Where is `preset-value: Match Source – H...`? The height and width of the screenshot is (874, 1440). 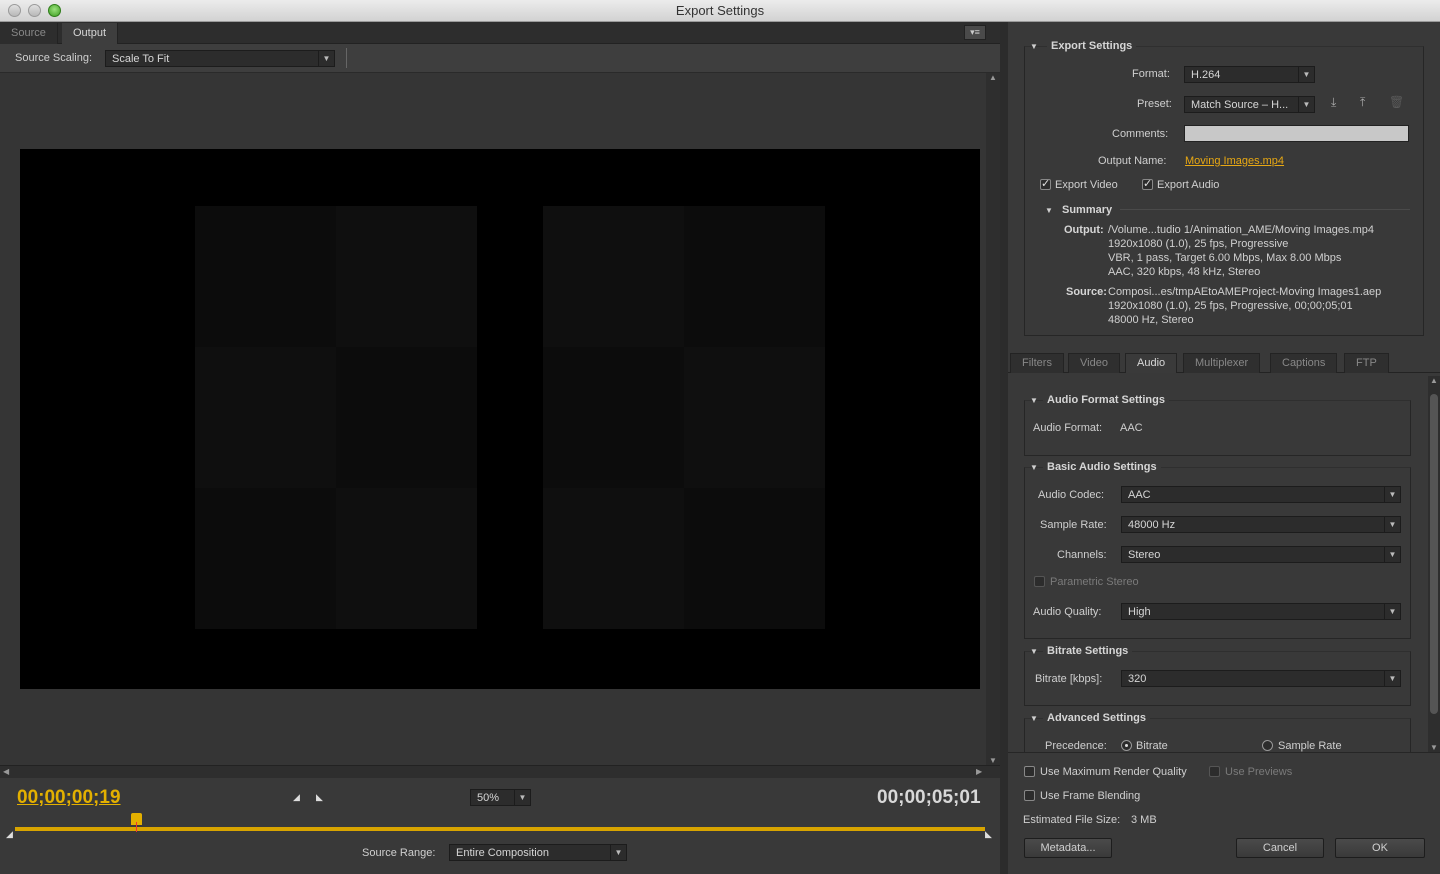 preset-value: Match Source – H... is located at coordinates (1240, 105).